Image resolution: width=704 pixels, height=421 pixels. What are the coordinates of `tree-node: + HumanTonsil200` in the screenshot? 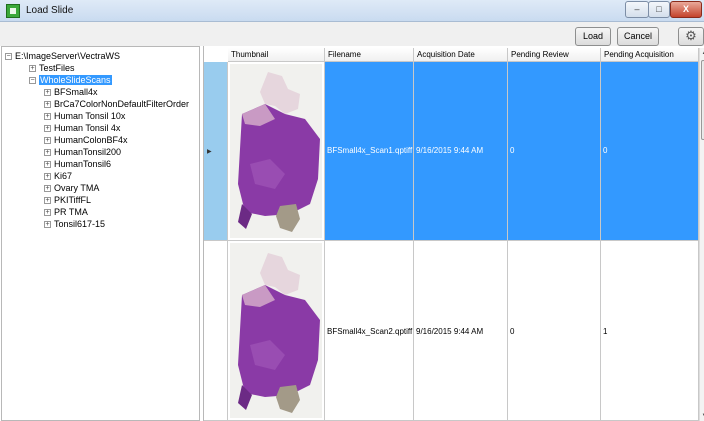 It's located at (82, 152).